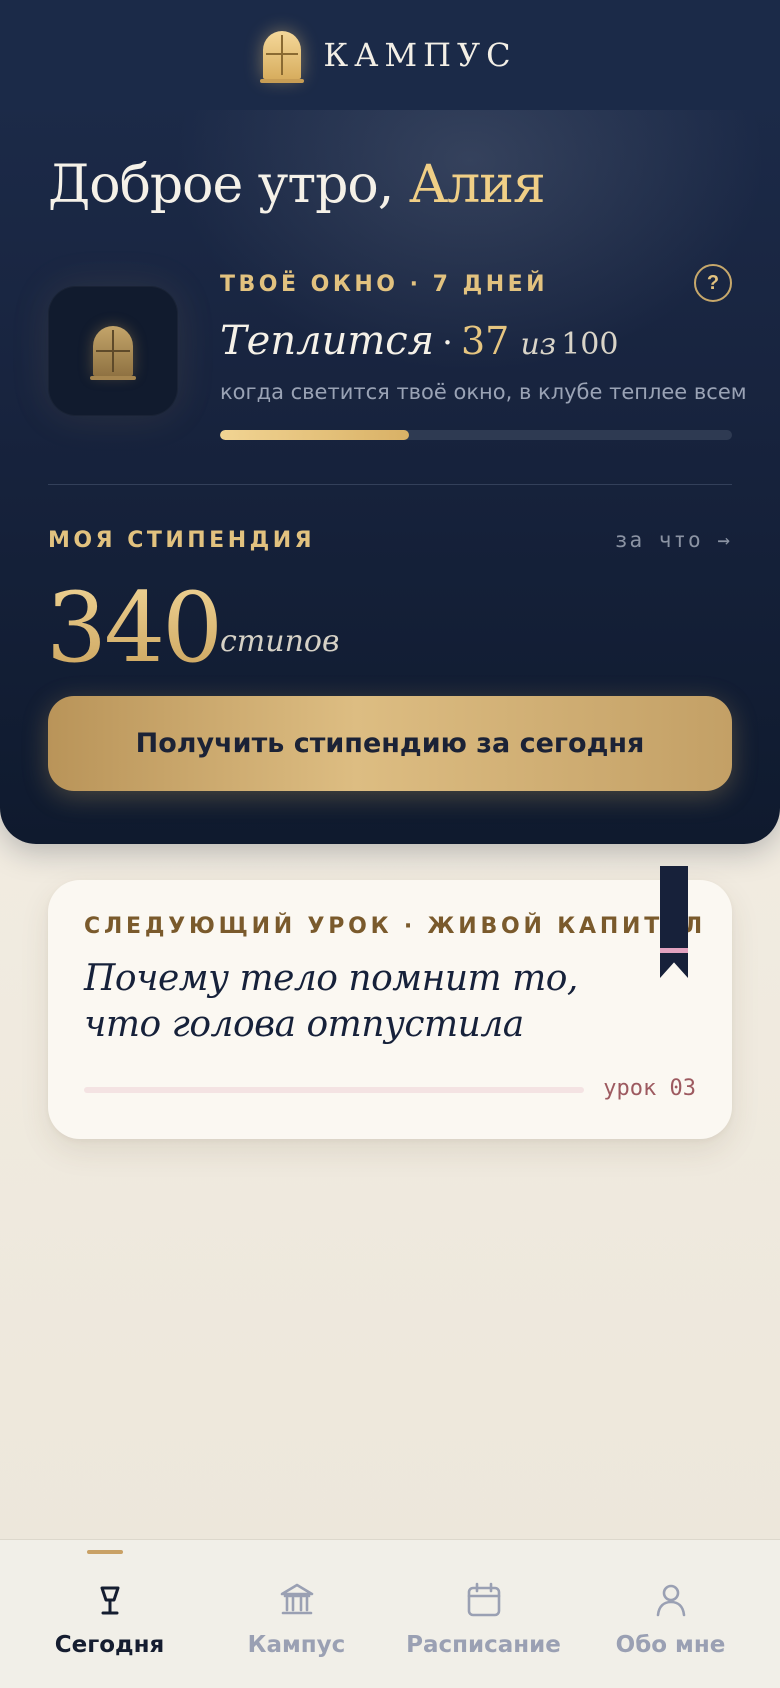 The width and height of the screenshot is (780, 1688). I want to click on lesson-label: СЛЕДУЮЩИЙ УРОК · ЖИВОЙ КАПИТАЛ, so click(395, 926).